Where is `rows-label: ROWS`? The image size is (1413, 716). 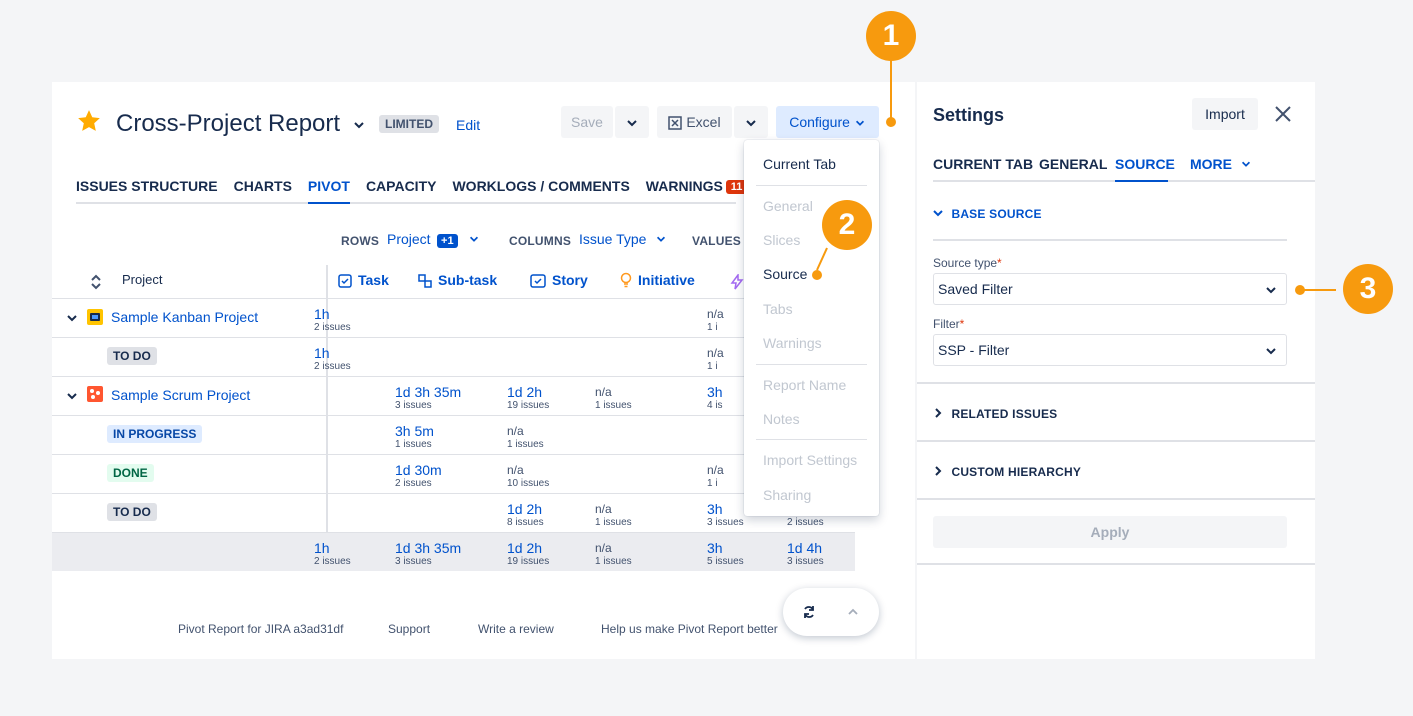
rows-label: ROWS is located at coordinates (360, 241).